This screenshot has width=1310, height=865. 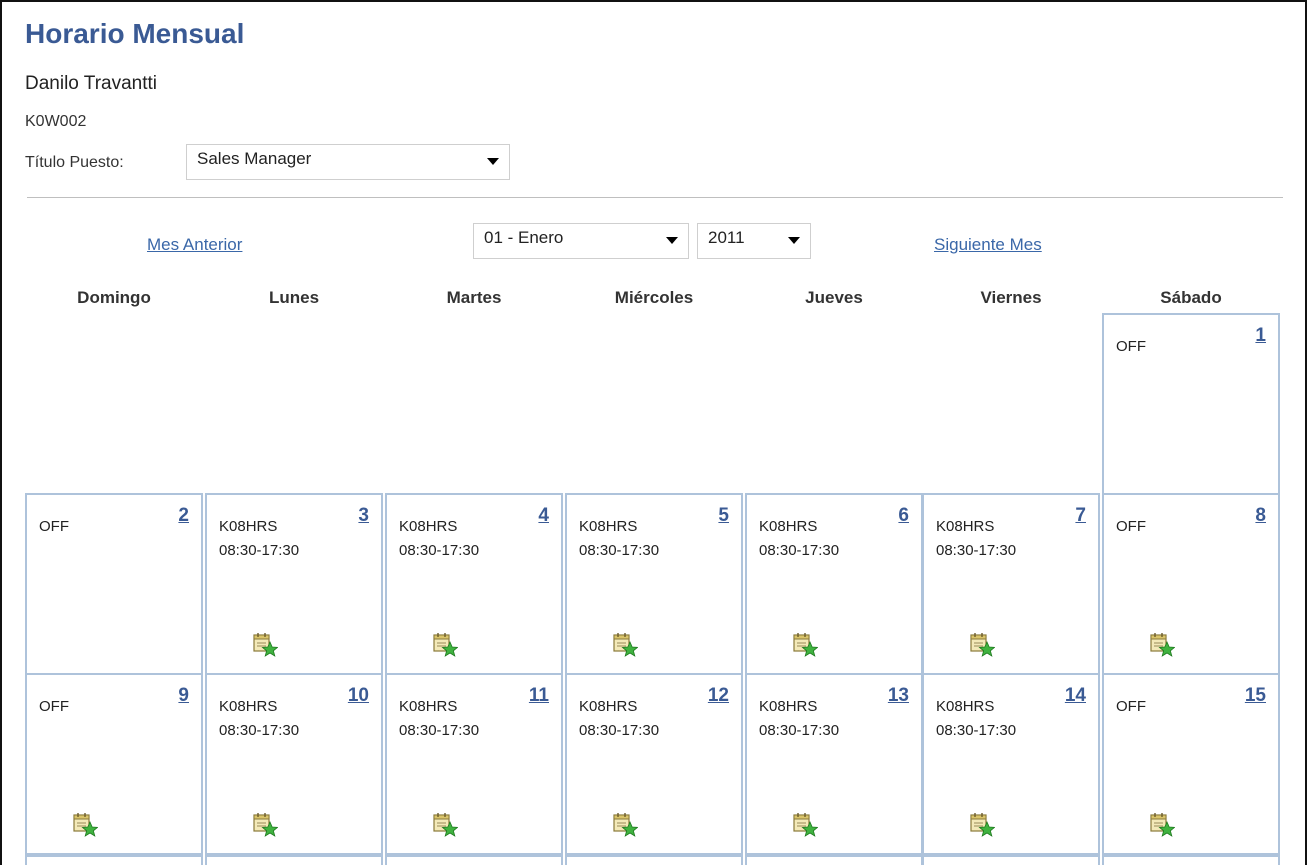 I want to click on day-number-link: 6, so click(x=903, y=516).